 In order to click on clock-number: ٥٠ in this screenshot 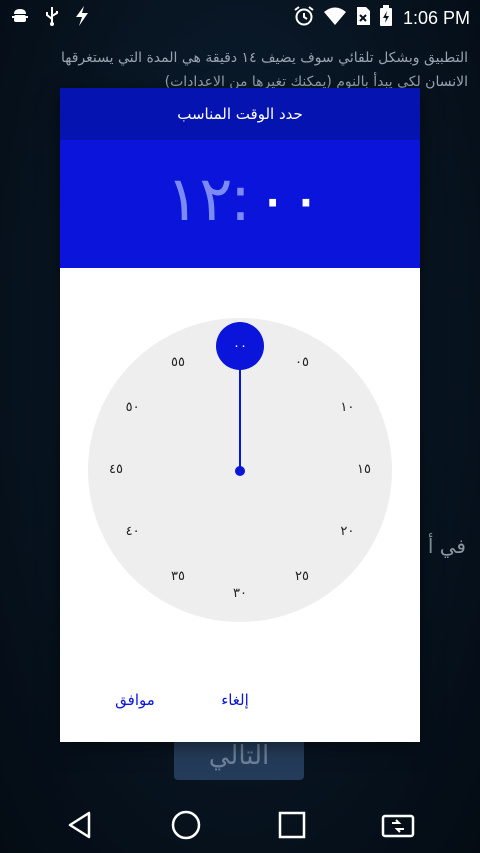, I will do `click(133, 408)`.